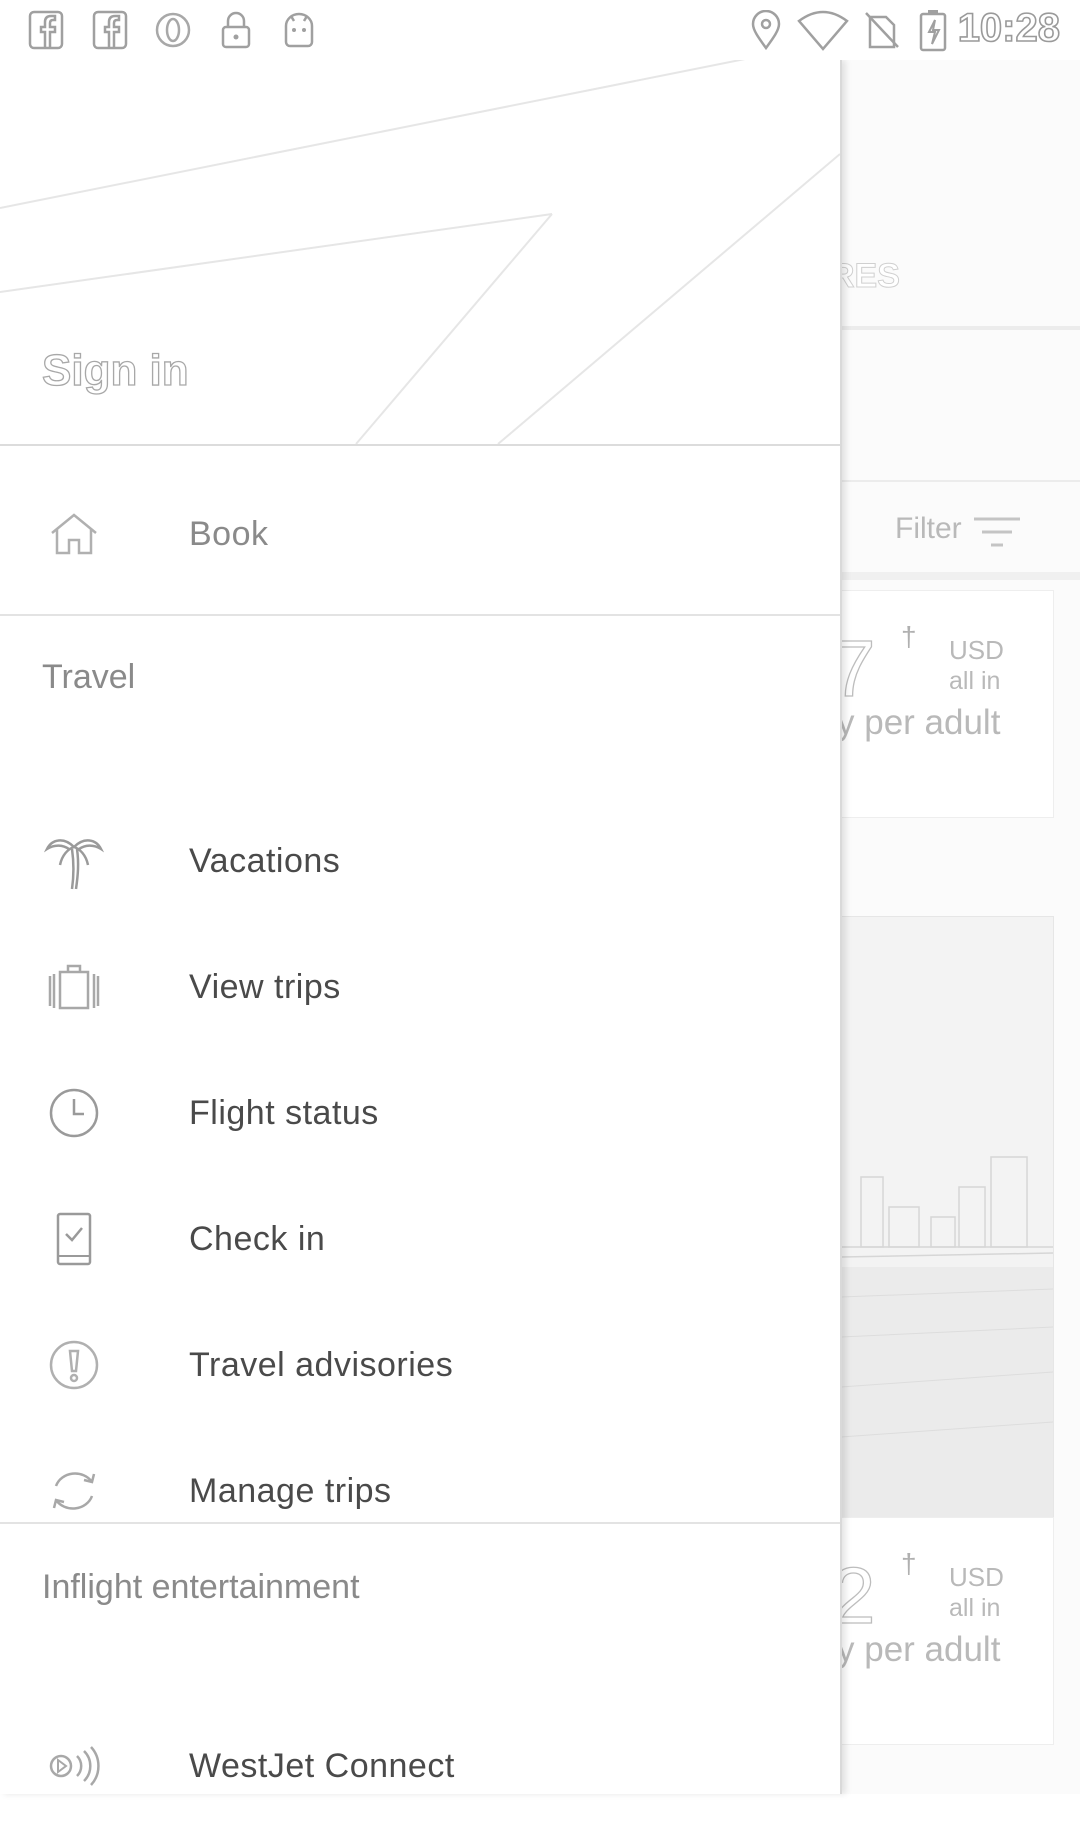 This screenshot has width=1080, height=1821. I want to click on fare-card: 2 † USD all in y per adult, so click(947, 1631).